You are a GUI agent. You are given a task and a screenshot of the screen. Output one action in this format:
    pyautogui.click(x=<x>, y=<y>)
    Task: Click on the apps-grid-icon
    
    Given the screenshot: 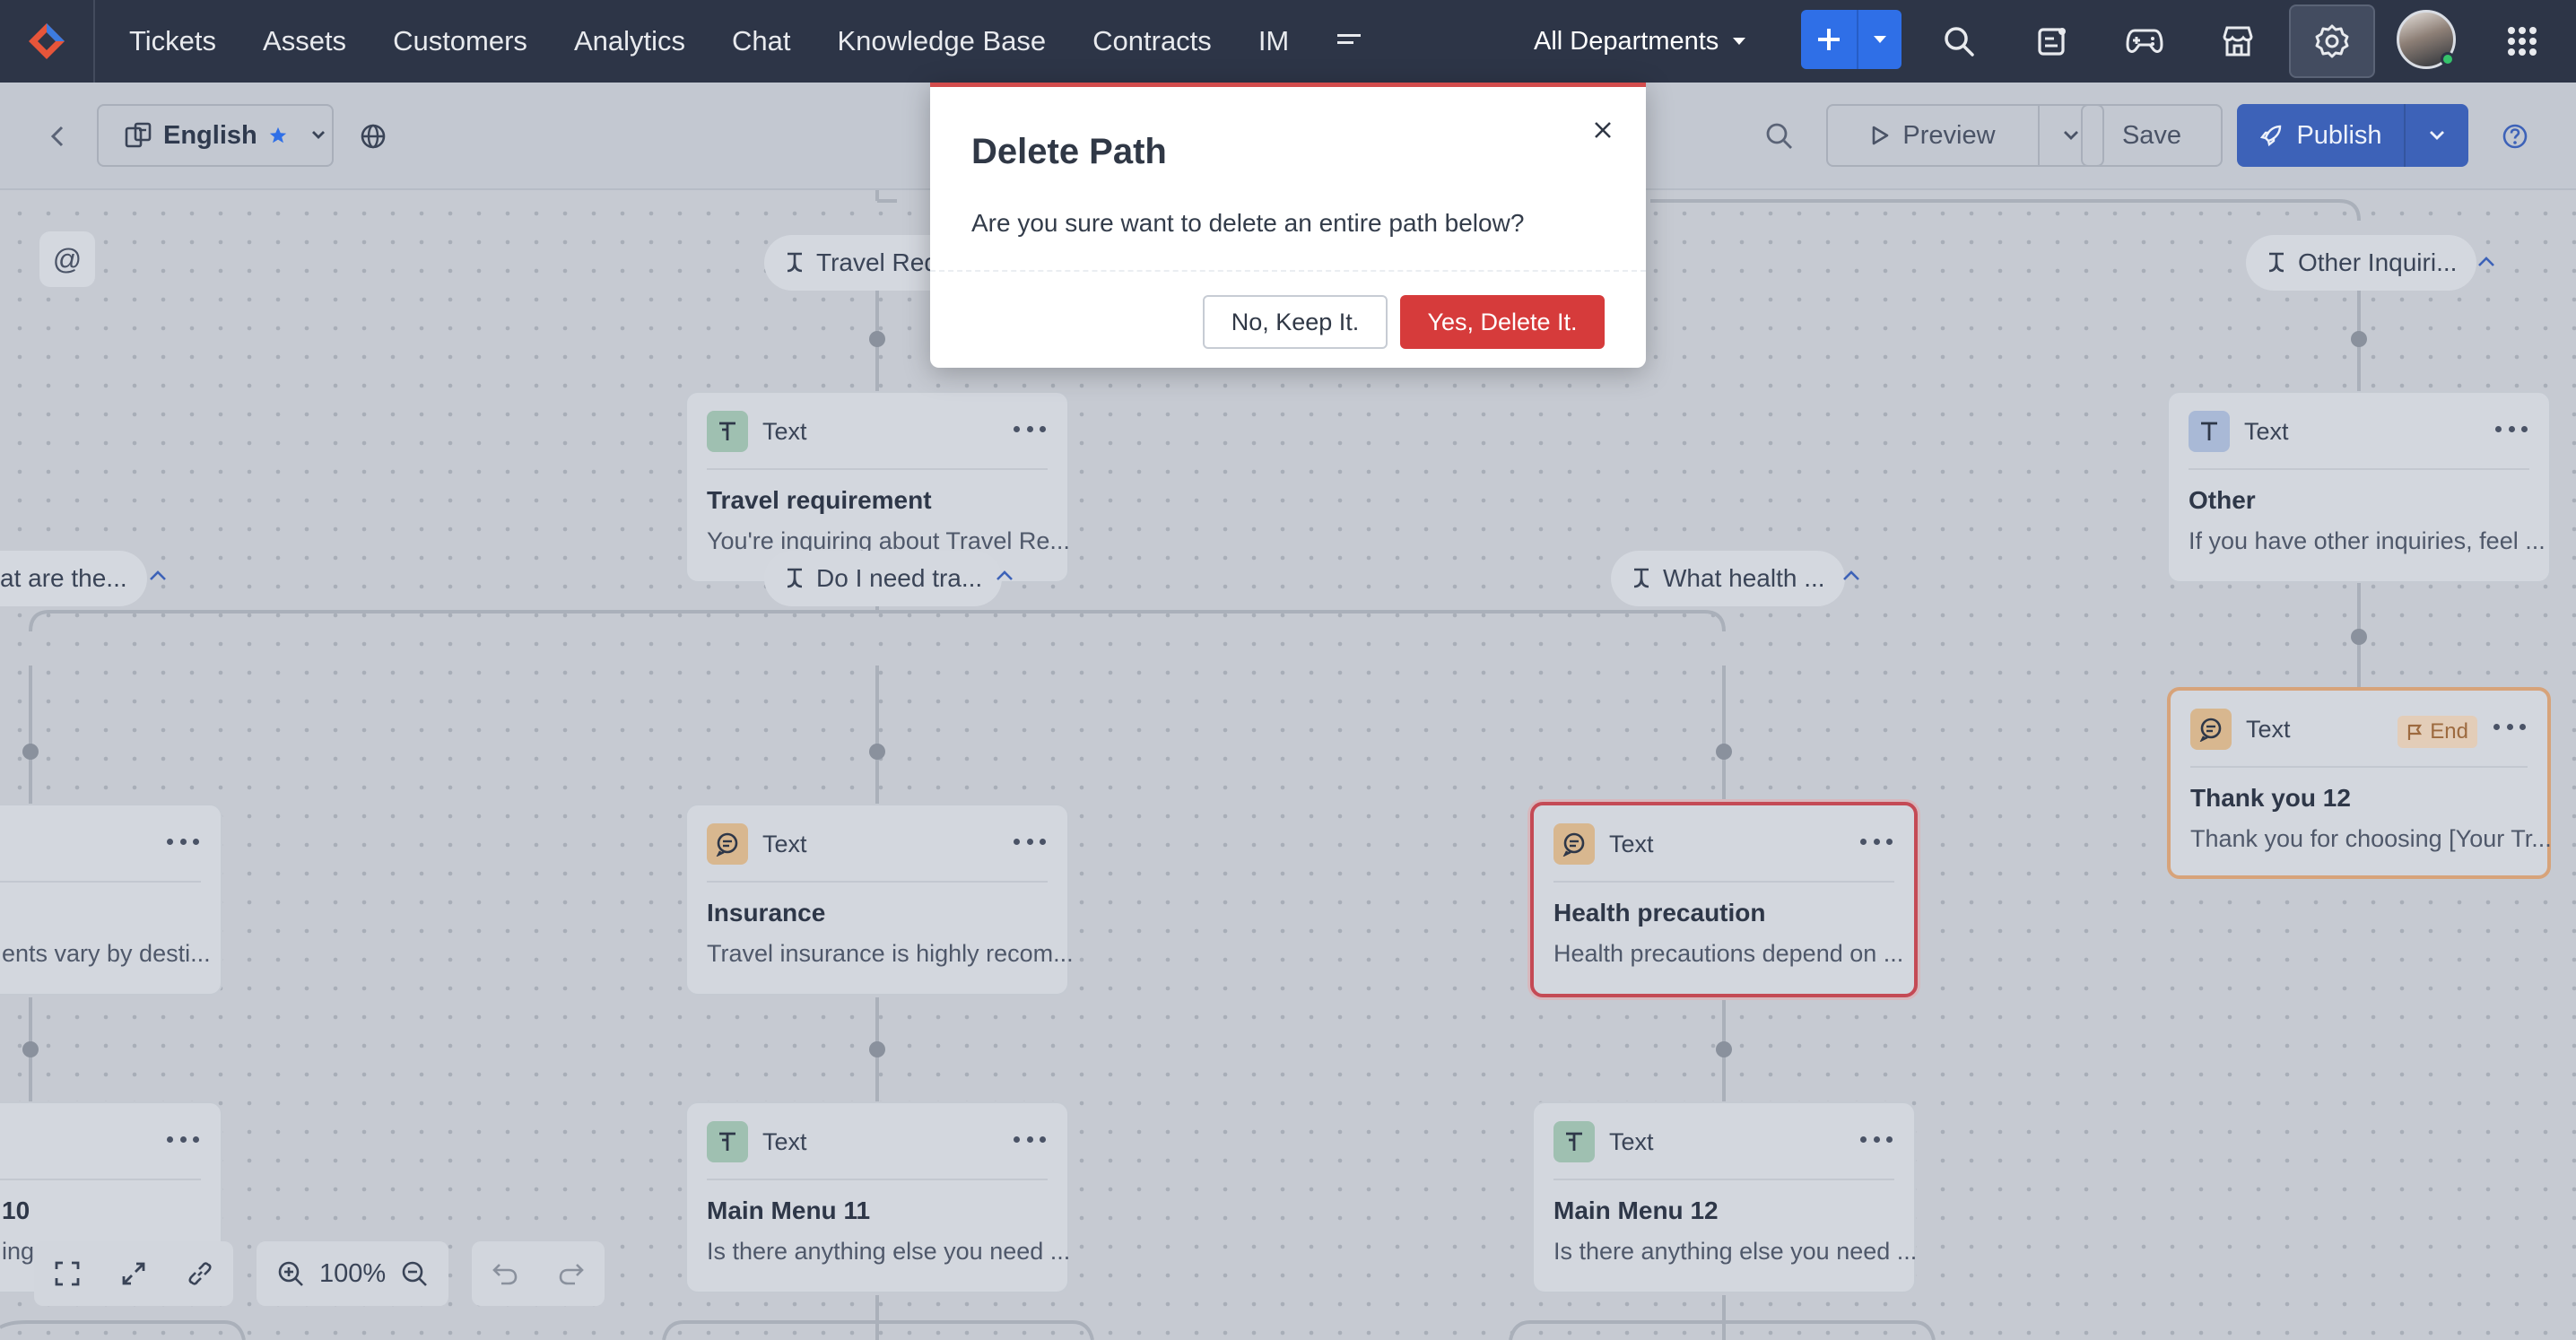 What is the action you would take?
    pyautogui.click(x=2522, y=41)
    